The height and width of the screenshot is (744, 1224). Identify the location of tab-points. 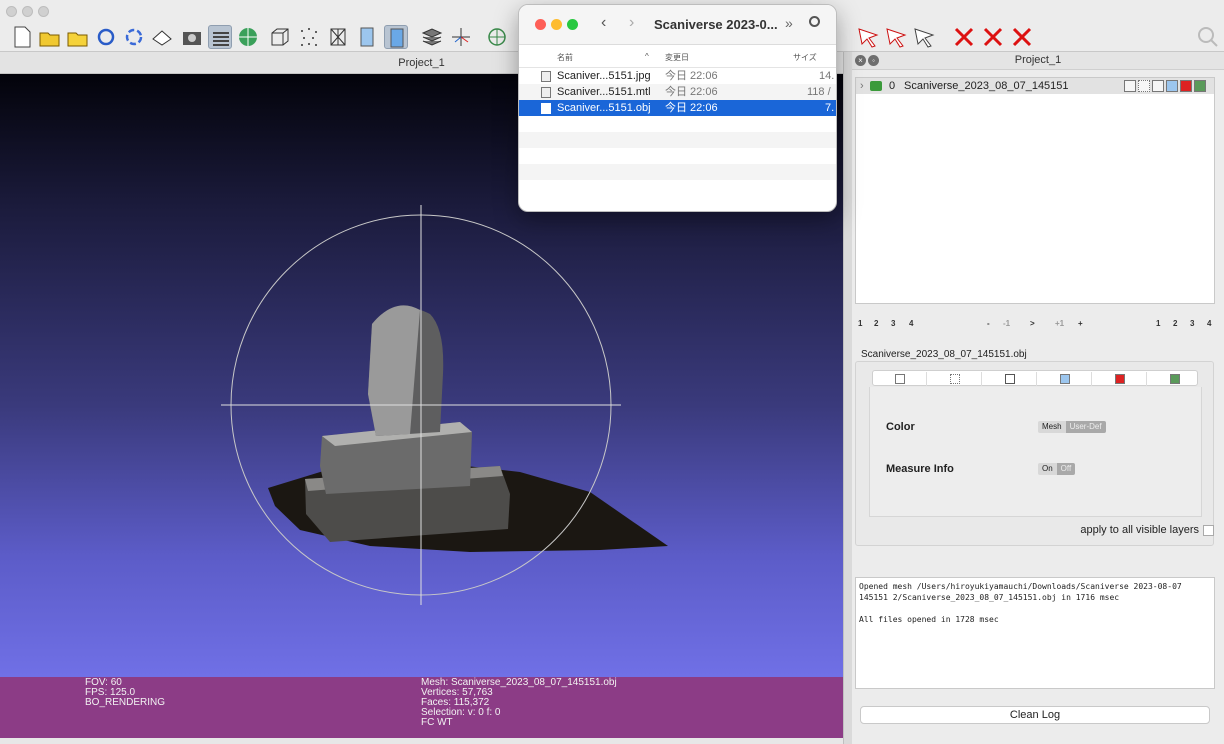
(955, 379).